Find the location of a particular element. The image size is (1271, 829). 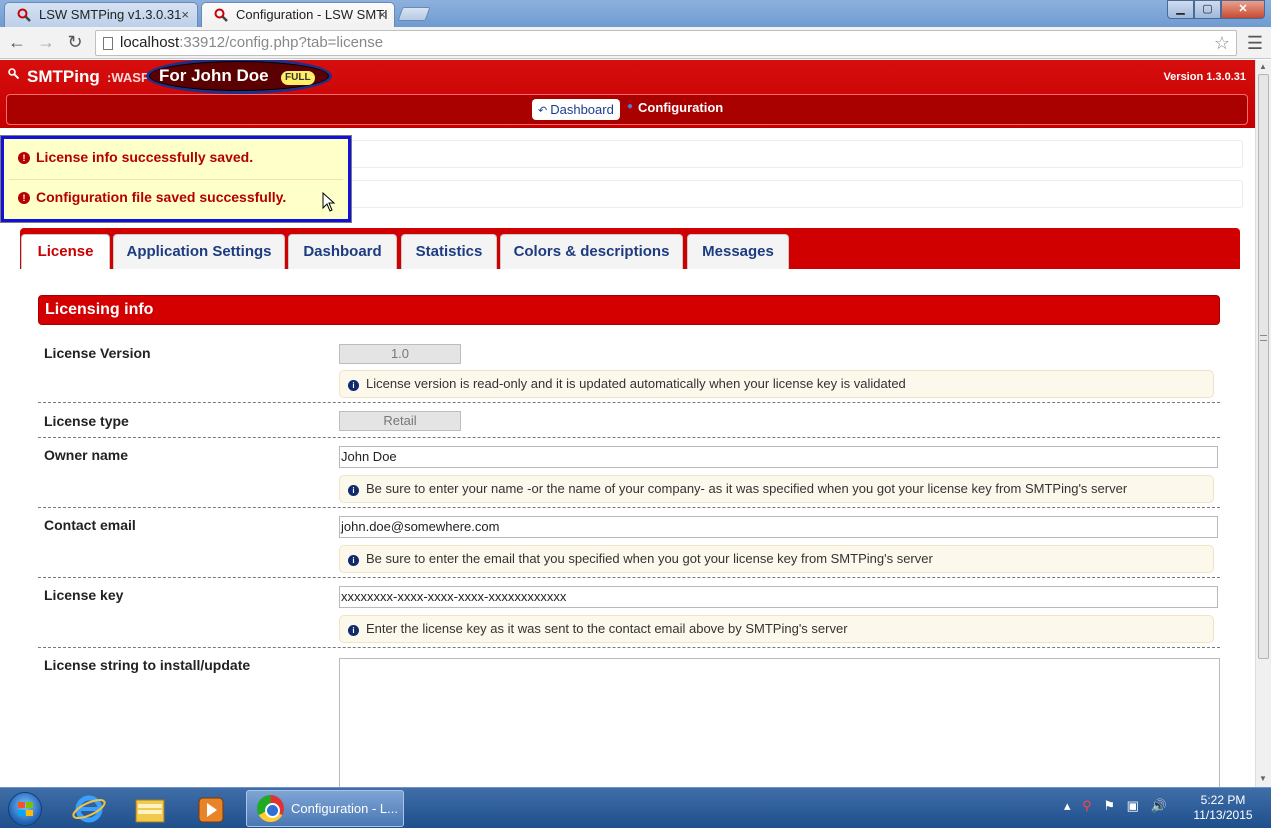

magnifier-logo-icon is located at coordinates (13, 73).